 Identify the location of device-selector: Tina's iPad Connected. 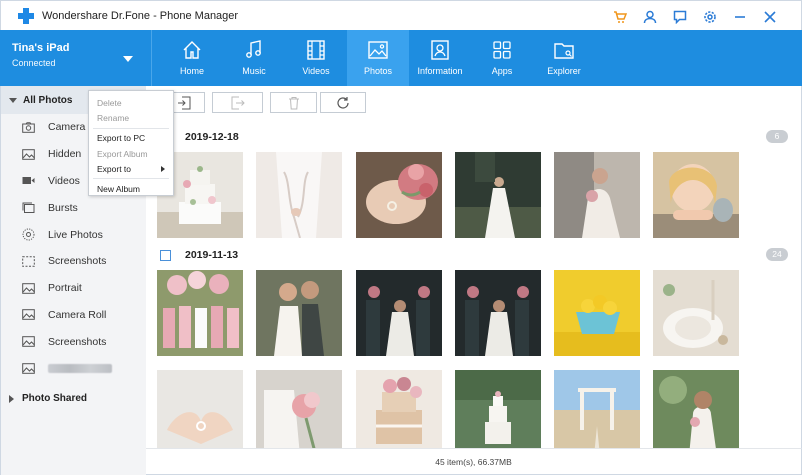
(76, 58).